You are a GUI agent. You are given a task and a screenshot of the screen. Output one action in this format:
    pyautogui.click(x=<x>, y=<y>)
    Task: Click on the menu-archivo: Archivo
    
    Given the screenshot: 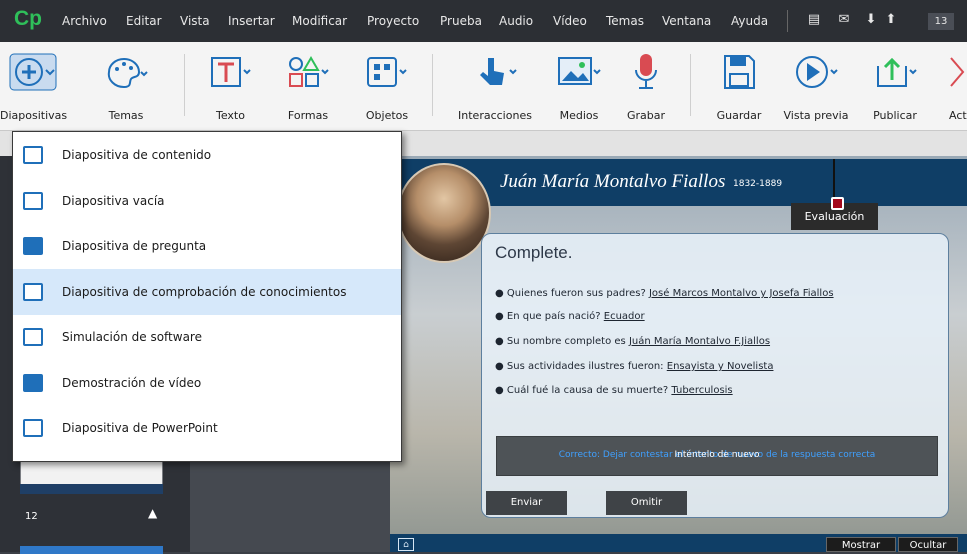 What is the action you would take?
    pyautogui.click(x=84, y=21)
    